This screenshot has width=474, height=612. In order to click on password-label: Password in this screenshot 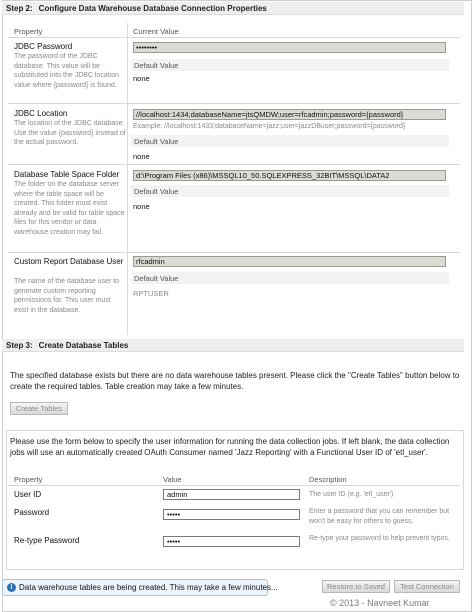, I will do `click(32, 512)`.